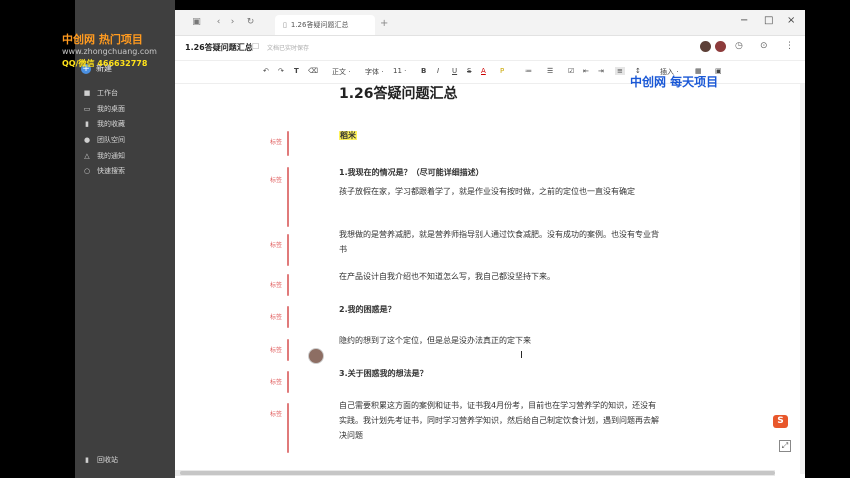 This screenshot has width=850, height=478. Describe the element at coordinates (255, 46) in the screenshot. I see `bookmark-icon: ☐` at that location.